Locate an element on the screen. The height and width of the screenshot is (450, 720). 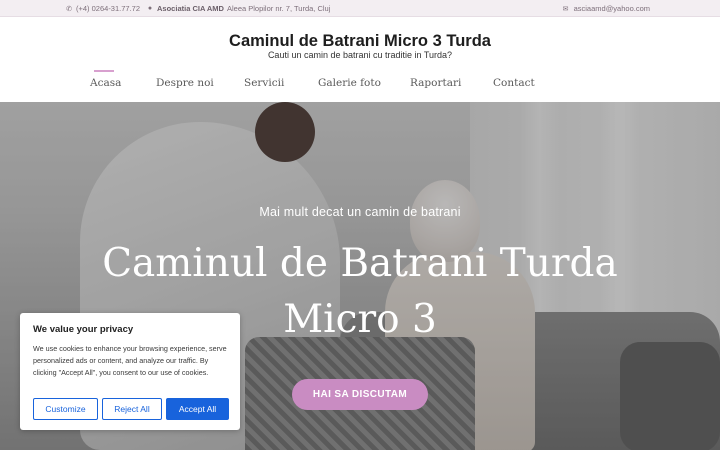
cookie-title: We value your privacy is located at coordinates (83, 329).